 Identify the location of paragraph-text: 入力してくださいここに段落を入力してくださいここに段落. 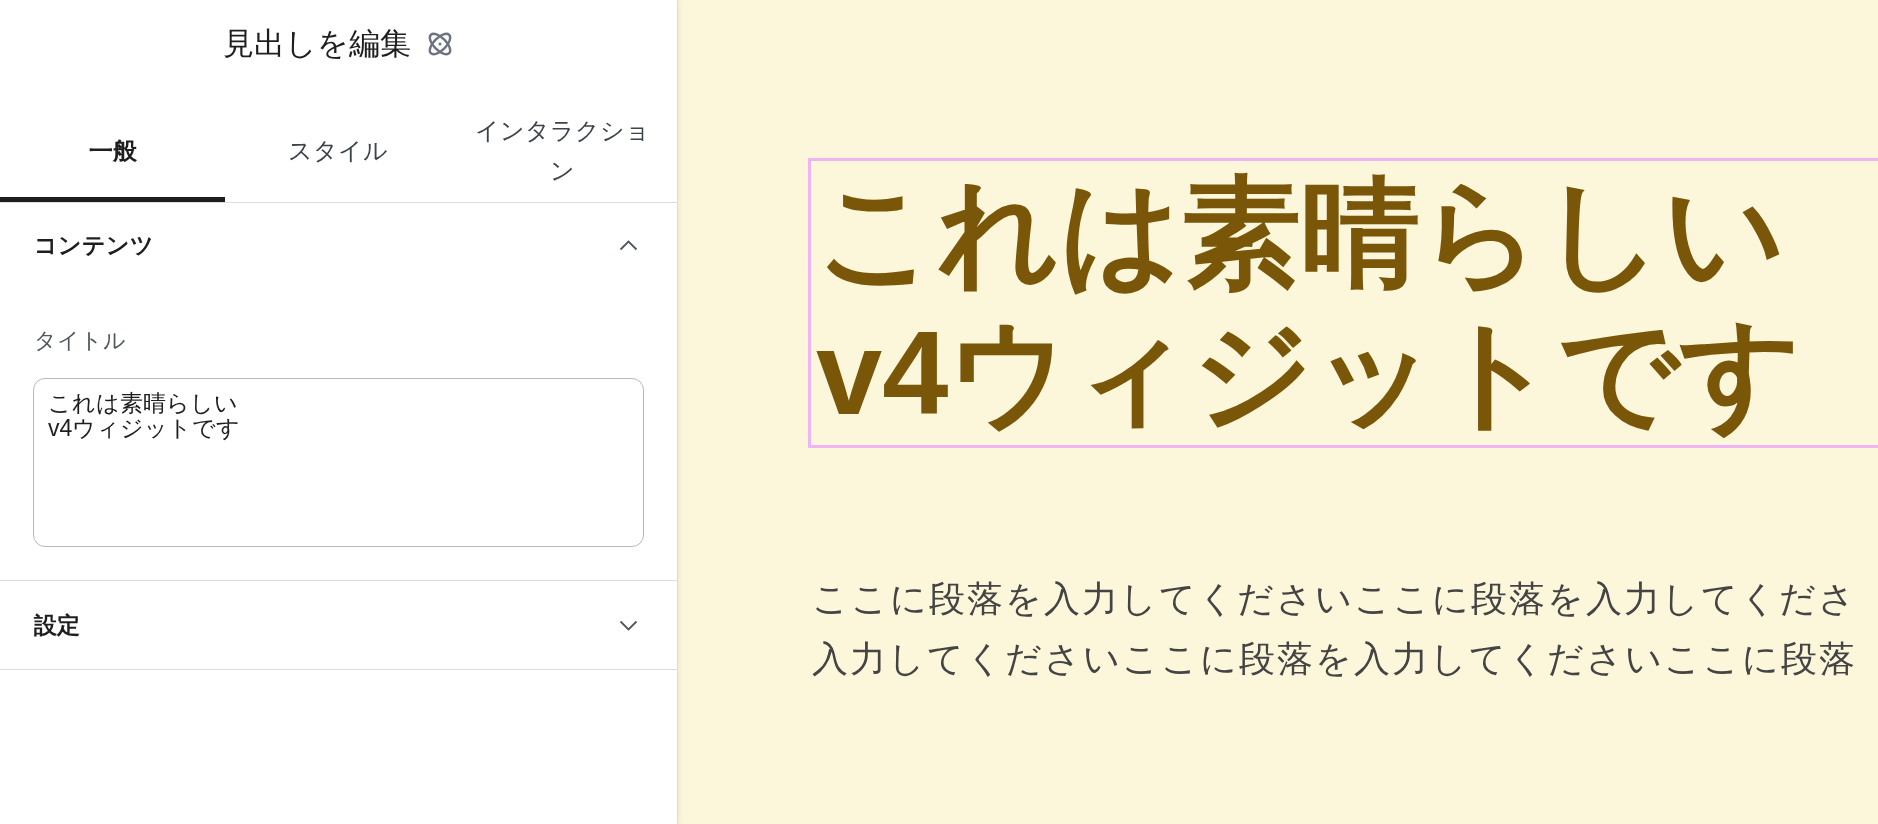
(1334, 659).